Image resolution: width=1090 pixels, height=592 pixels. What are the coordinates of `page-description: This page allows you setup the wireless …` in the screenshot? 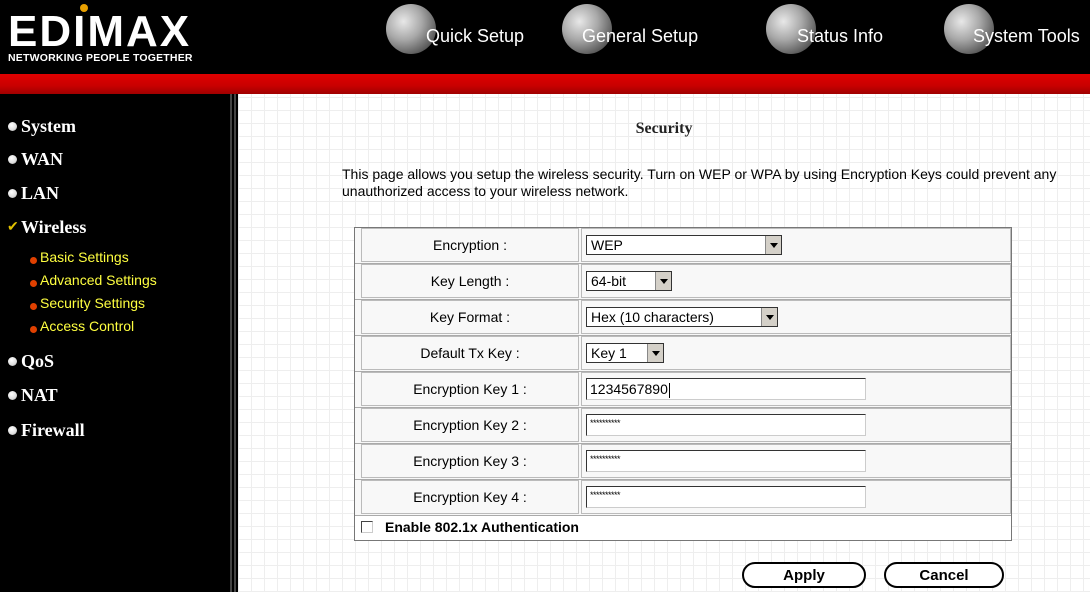 It's located at (699, 182).